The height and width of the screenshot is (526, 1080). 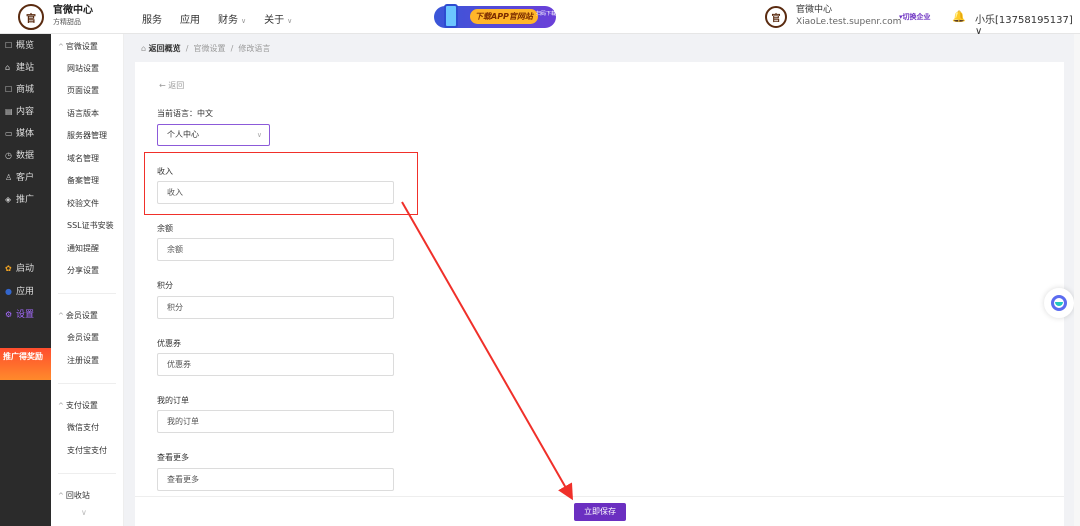 What do you see at coordinates (1077, 280) in the screenshot?
I see `scrollbar` at bounding box center [1077, 280].